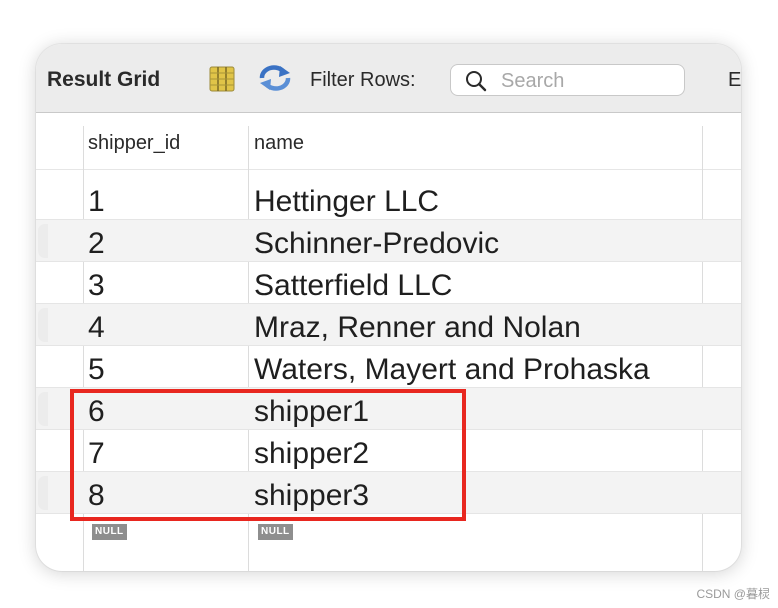 The width and height of the screenshot is (778, 608). I want to click on table-row: 1 Hettinger LLC, so click(388, 199).